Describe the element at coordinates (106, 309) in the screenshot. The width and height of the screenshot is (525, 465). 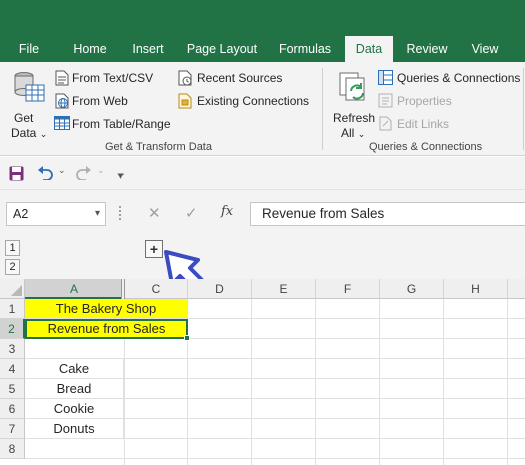
I see `cell-a1-merged: The Bakery Shop` at that location.